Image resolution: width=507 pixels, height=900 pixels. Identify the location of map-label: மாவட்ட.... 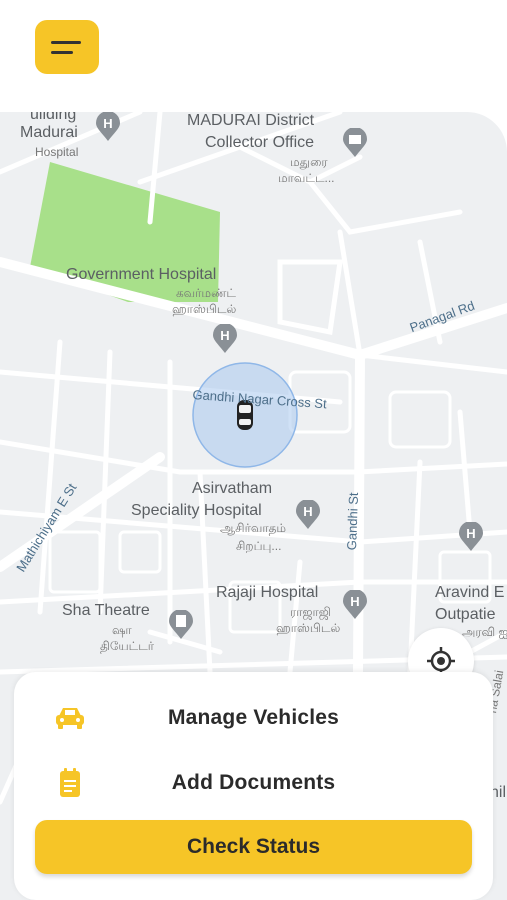
(306, 178).